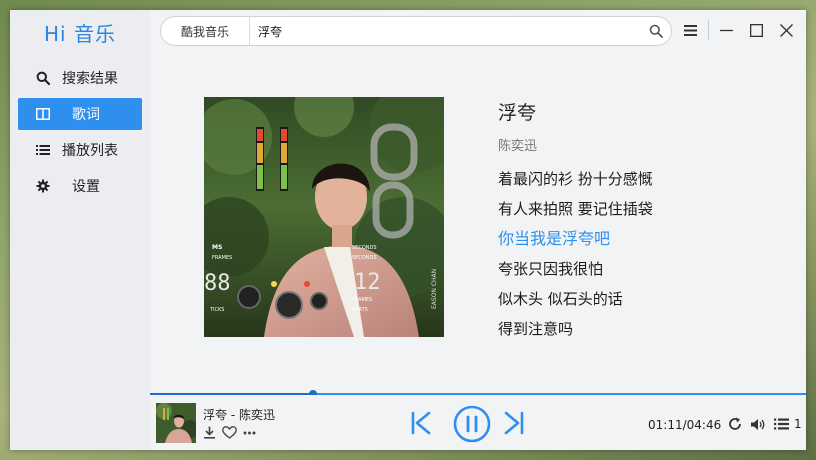 The height and width of the screenshot is (460, 816). I want to click on divider, so click(708, 30).